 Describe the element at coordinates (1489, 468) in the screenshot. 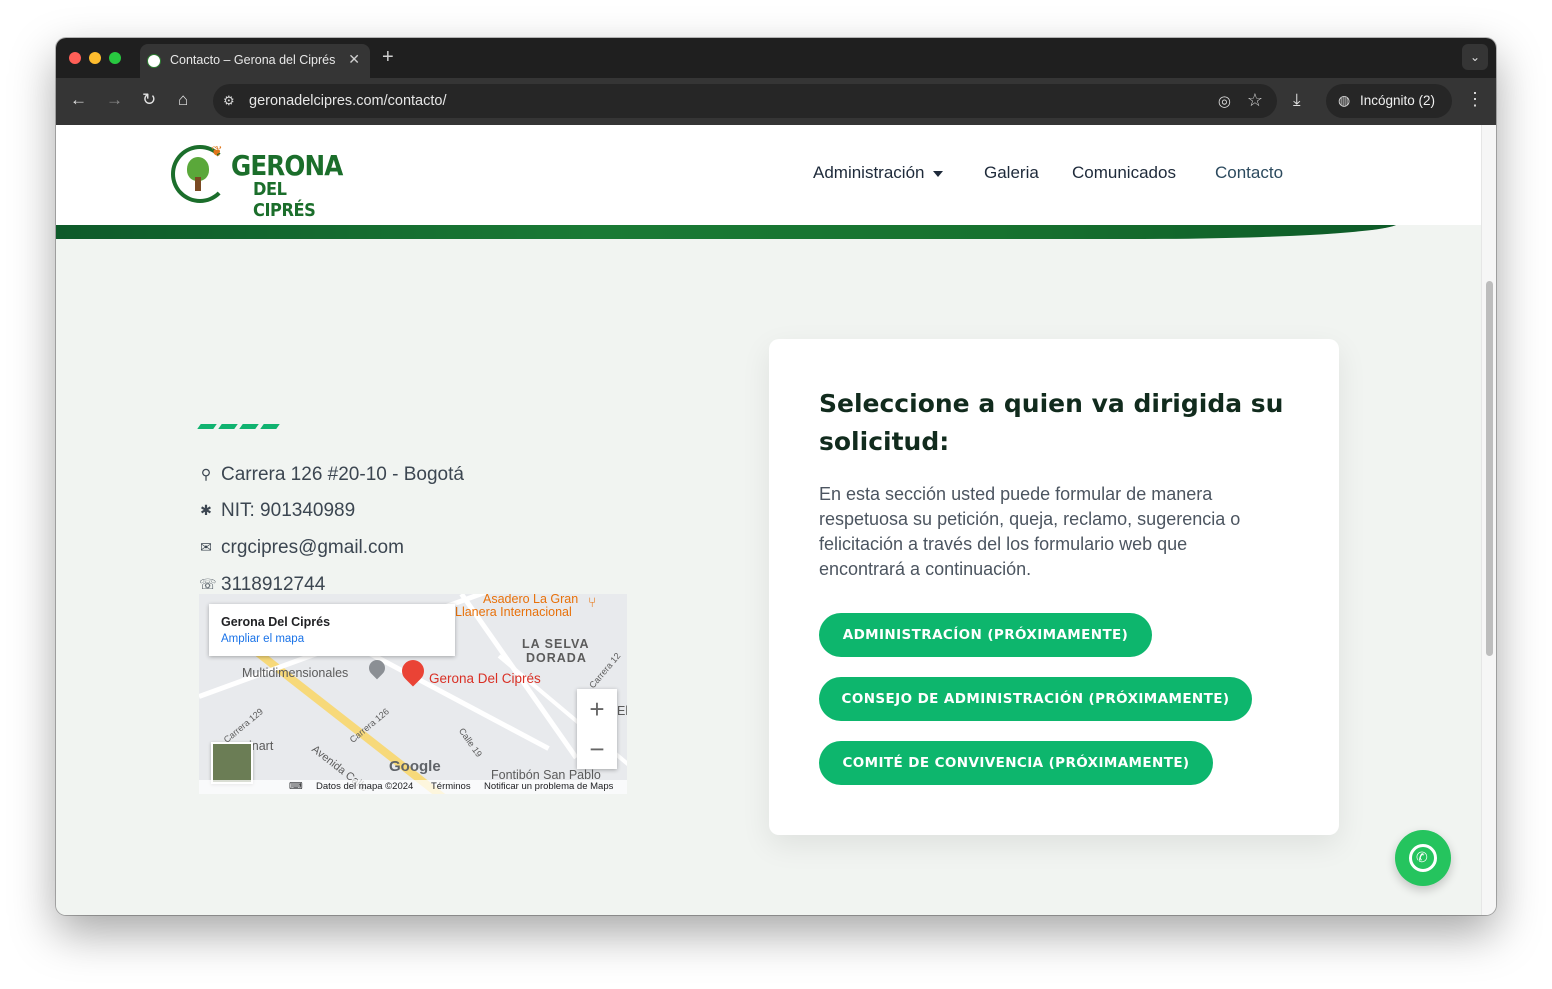

I see `scrollbar-thumb` at that location.